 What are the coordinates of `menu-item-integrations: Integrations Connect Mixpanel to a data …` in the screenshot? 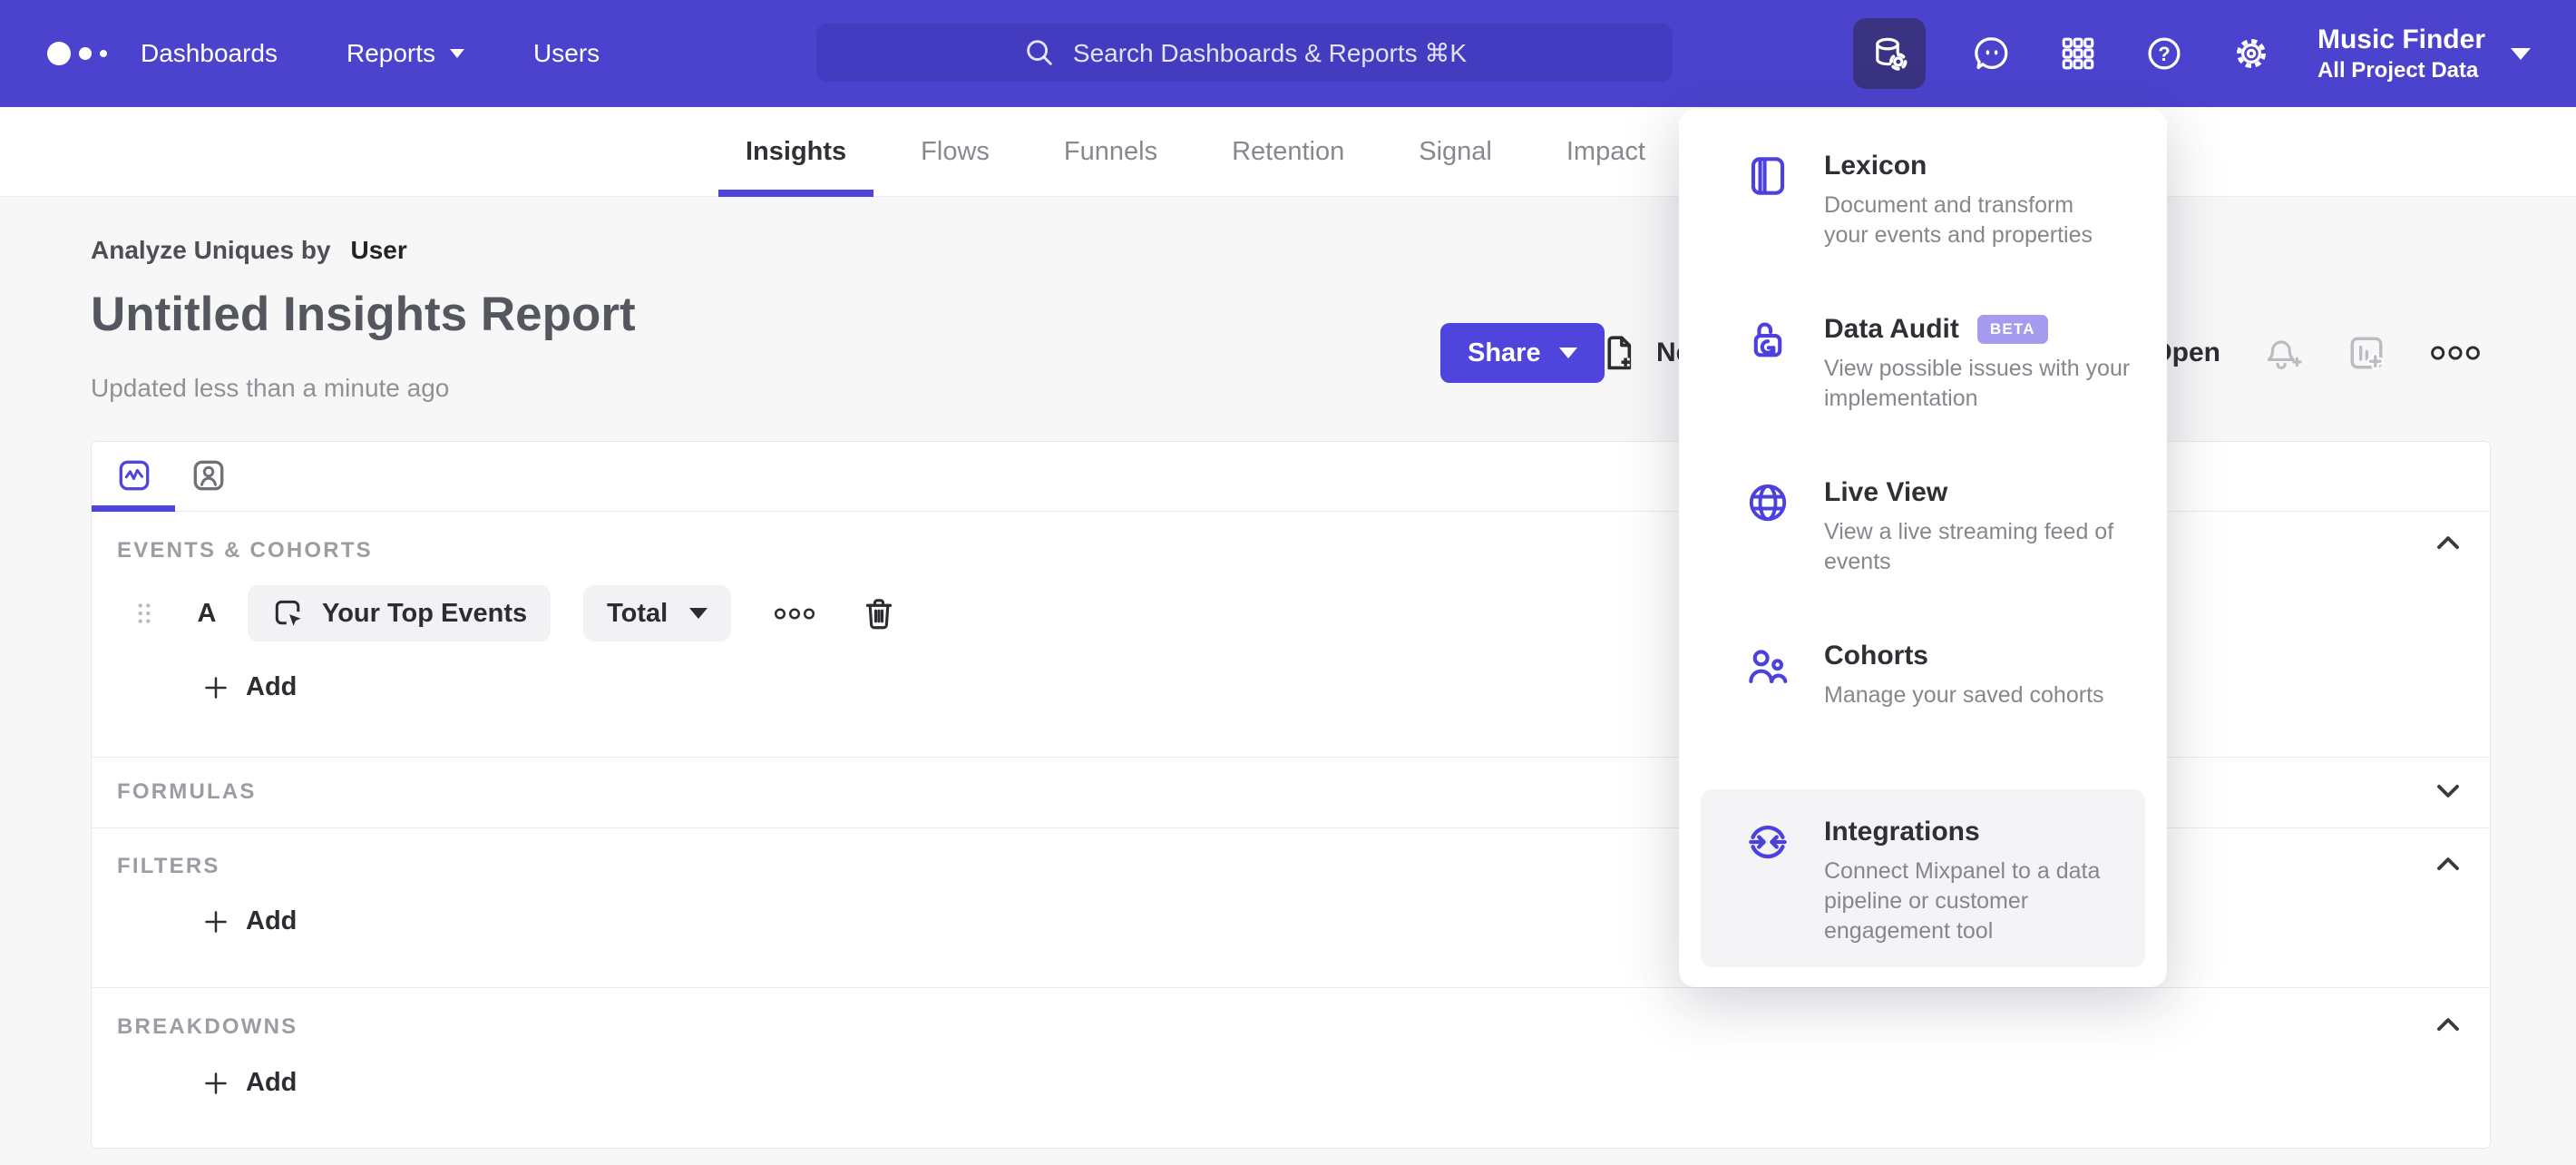 It's located at (1923, 878).